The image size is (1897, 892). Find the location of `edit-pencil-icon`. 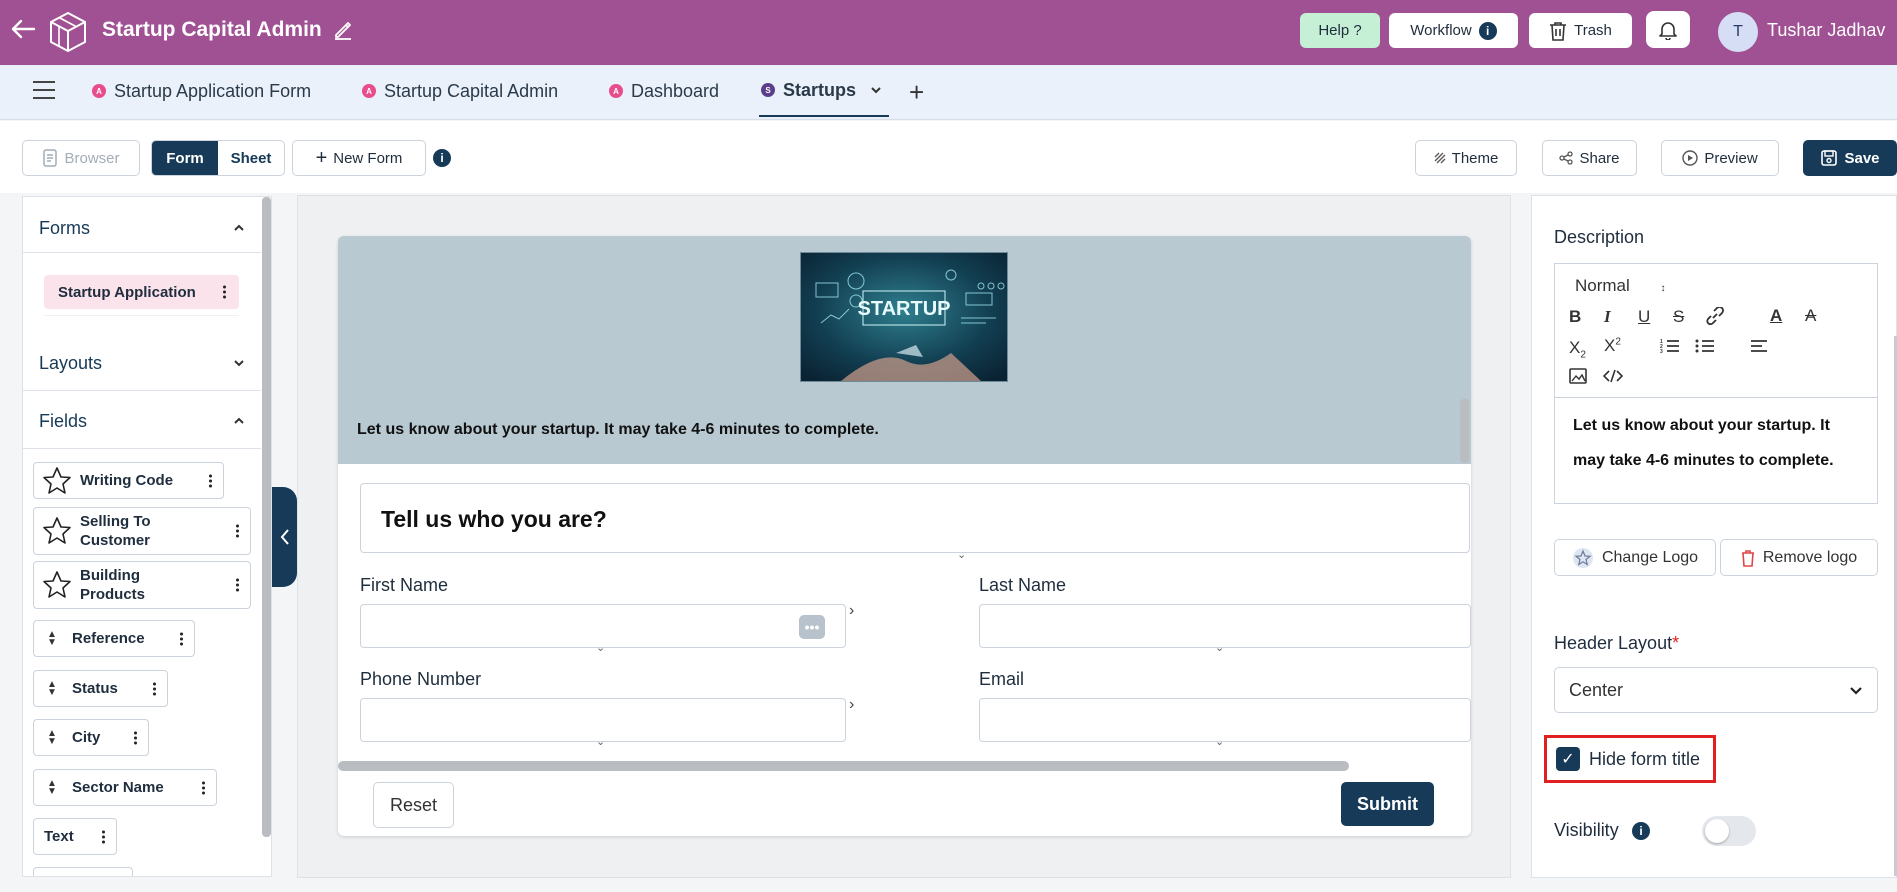

edit-pencil-icon is located at coordinates (343, 30).